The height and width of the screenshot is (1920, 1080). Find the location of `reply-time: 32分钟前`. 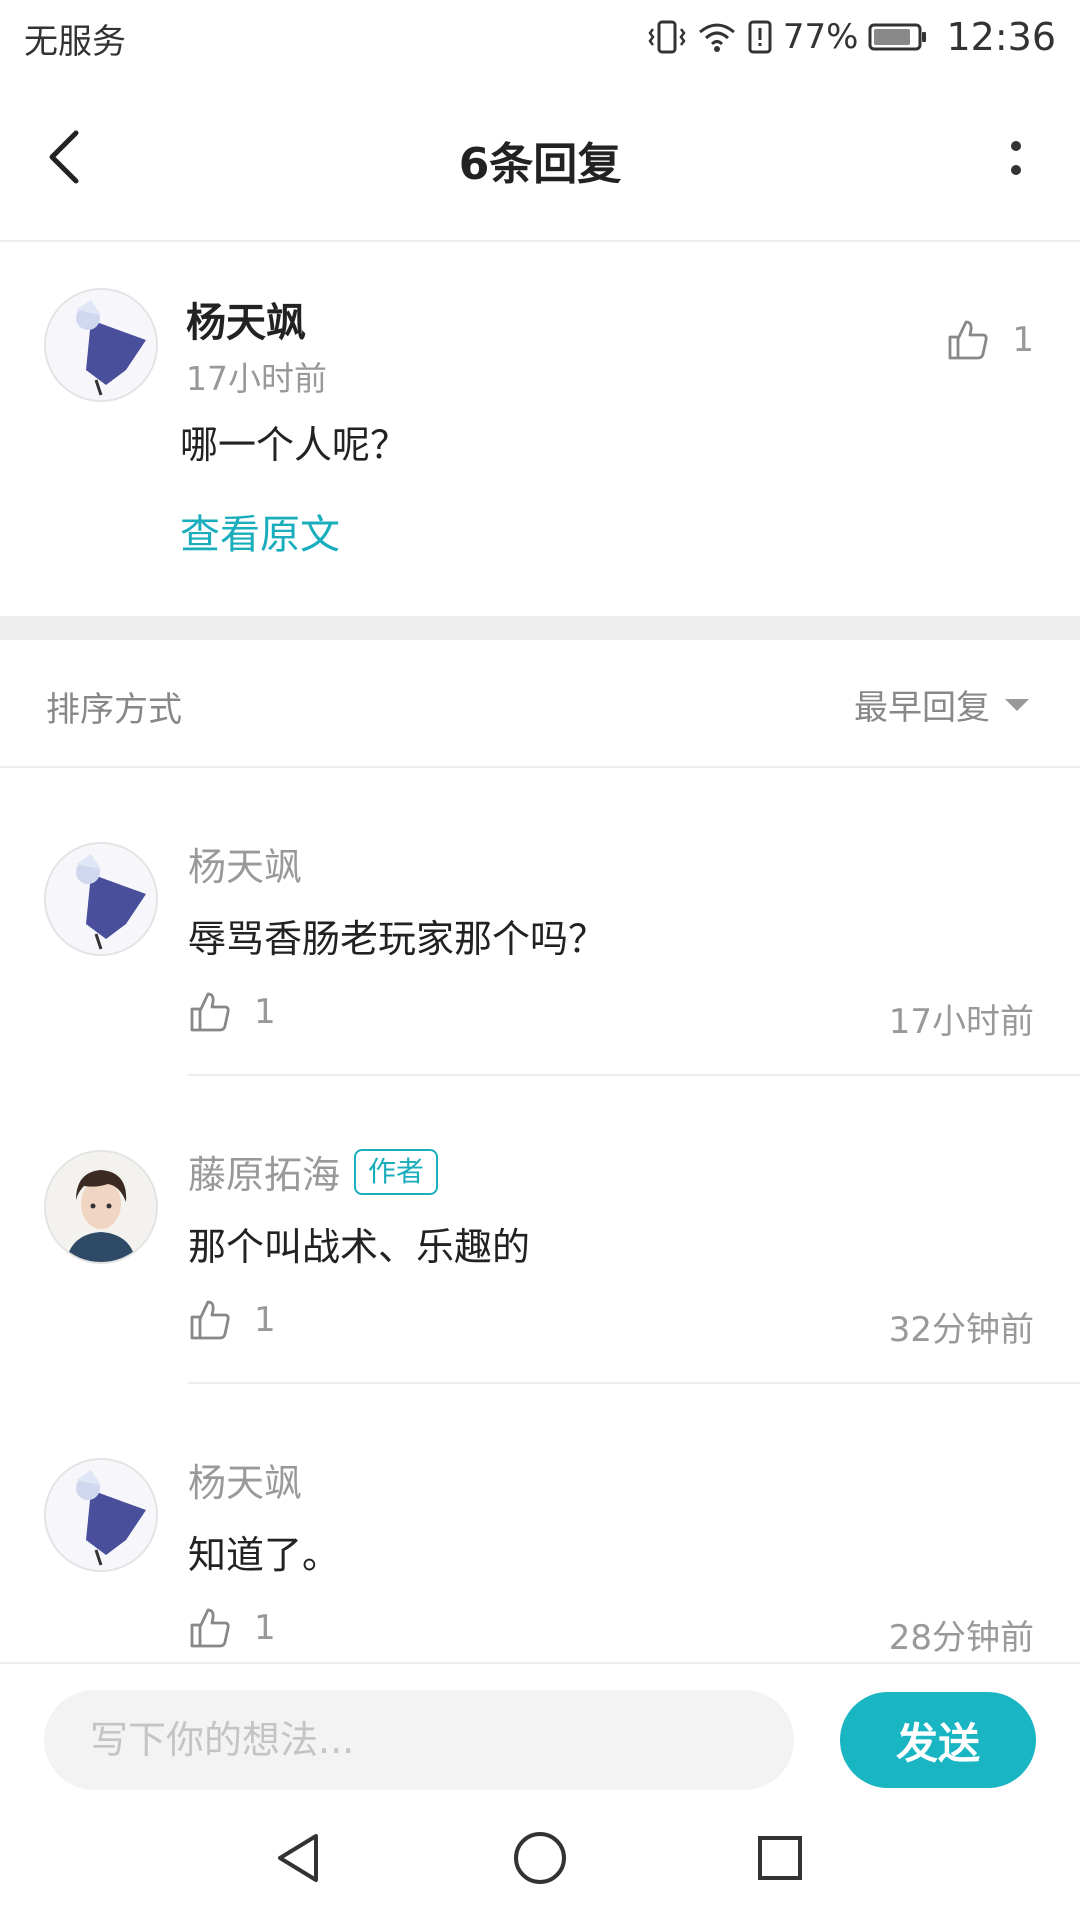

reply-time: 32分钟前 is located at coordinates (961, 1330).